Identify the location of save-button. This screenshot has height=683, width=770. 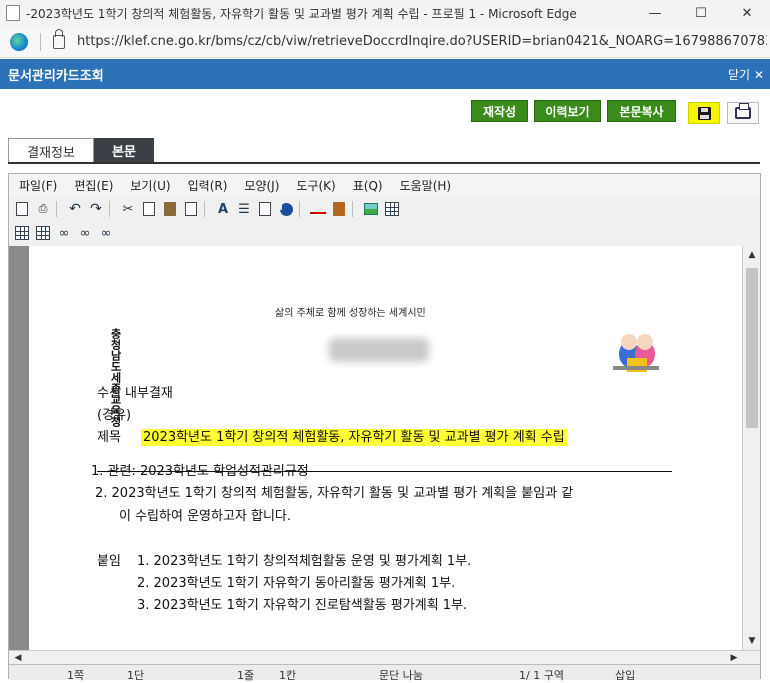
(704, 113).